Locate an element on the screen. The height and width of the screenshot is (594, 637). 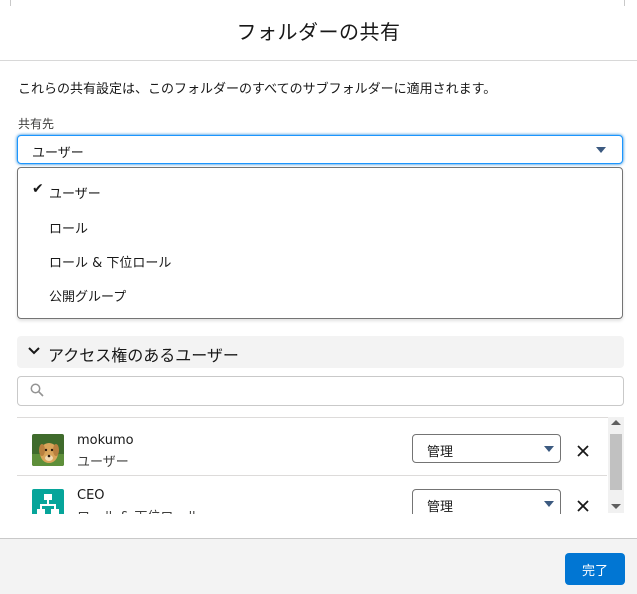
option-label: ロール & 下位ロール is located at coordinates (110, 263).